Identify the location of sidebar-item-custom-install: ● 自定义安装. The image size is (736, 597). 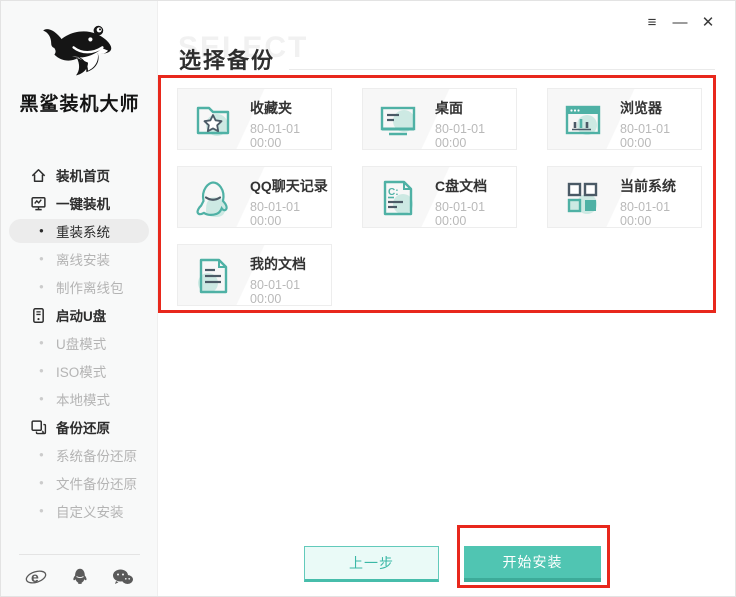
(79, 511).